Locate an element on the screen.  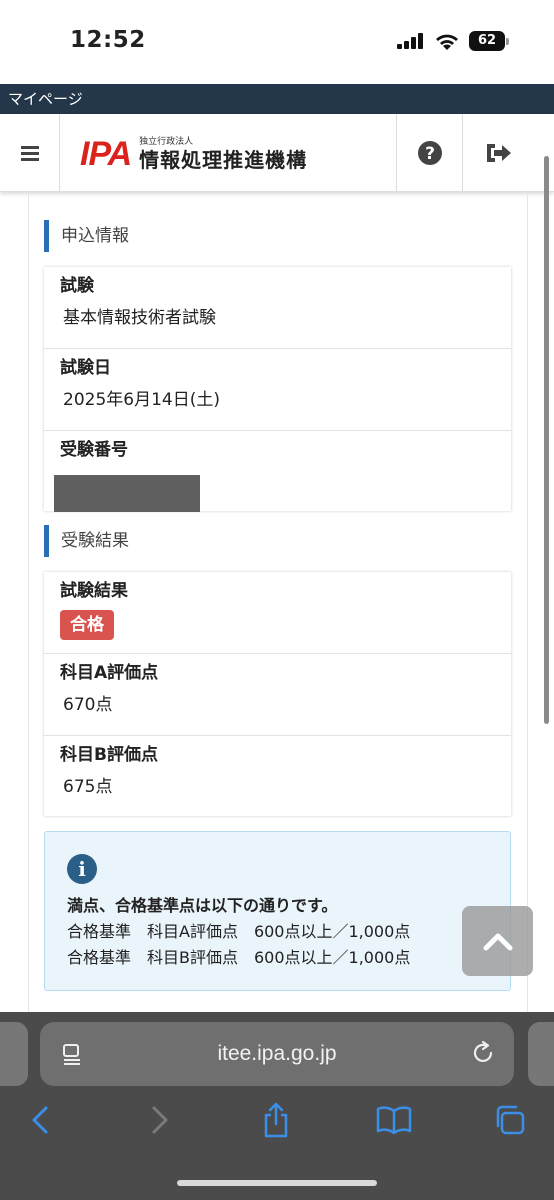
tabs-icon is located at coordinates (510, 1120).